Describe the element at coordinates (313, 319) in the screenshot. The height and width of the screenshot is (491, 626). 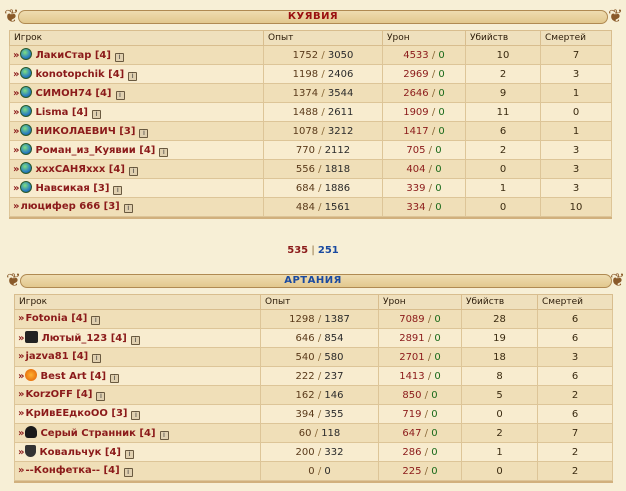
I see `table-row: » Fotonia [4] i 1298 / 1387 7089 / 0 28 6` at that location.